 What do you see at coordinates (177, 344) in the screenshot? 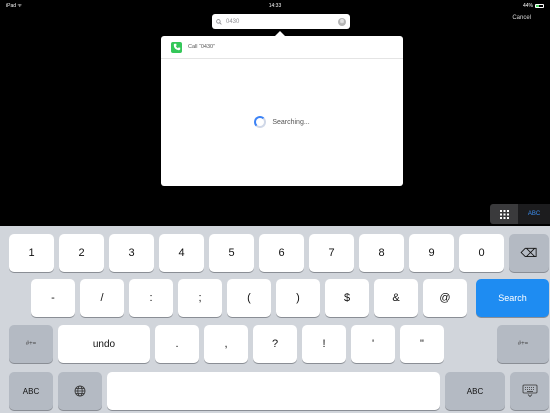
I see `key-period: .` at bounding box center [177, 344].